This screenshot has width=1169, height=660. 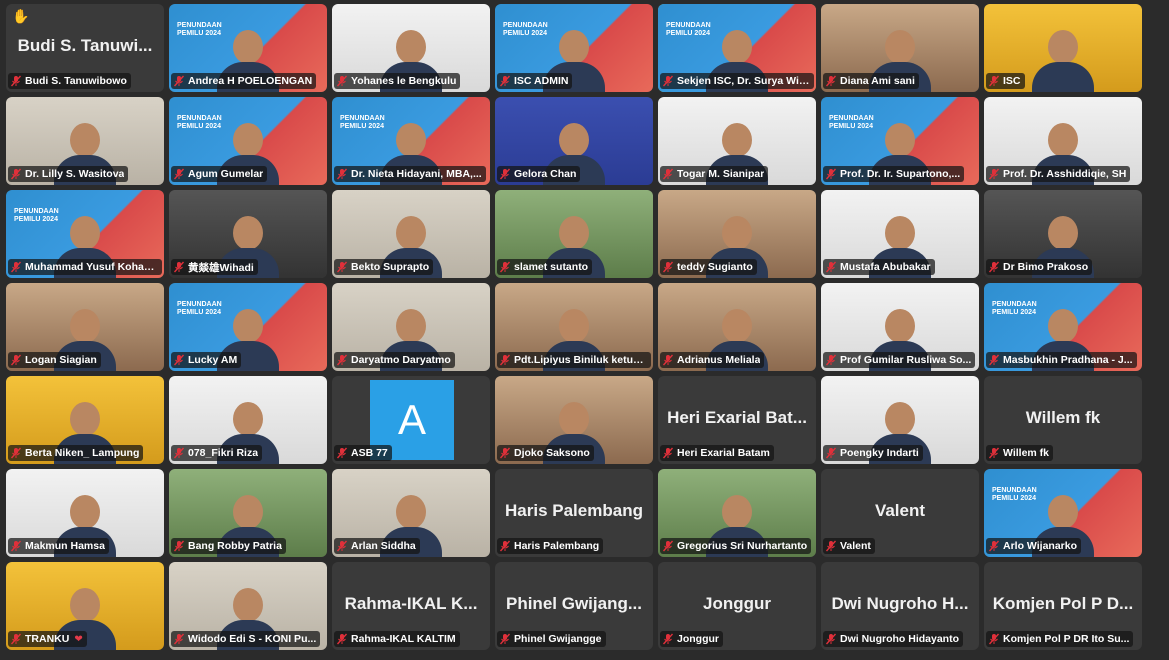 What do you see at coordinates (551, 267) in the screenshot?
I see `participant-name: slamet sutanto` at bounding box center [551, 267].